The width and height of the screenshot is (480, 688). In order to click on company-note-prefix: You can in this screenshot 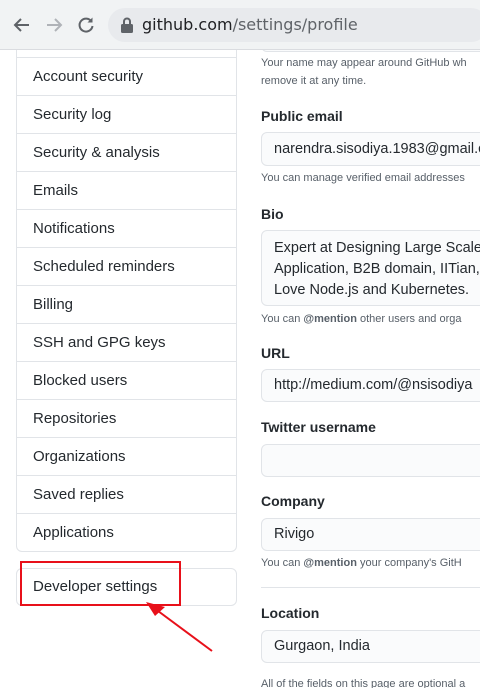, I will do `click(282, 563)`.